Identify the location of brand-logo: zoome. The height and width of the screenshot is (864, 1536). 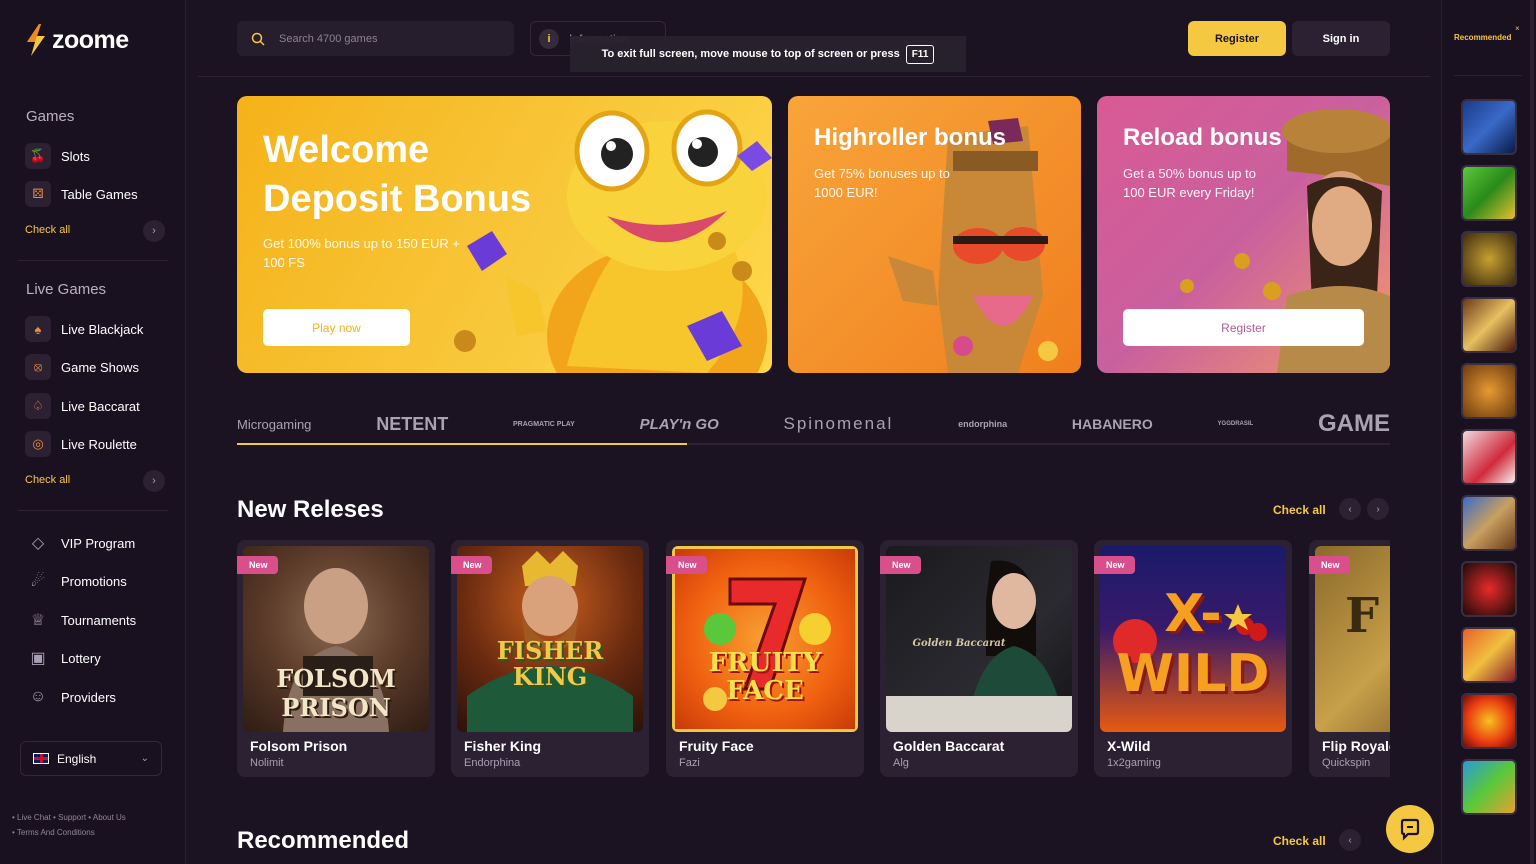
(76, 40).